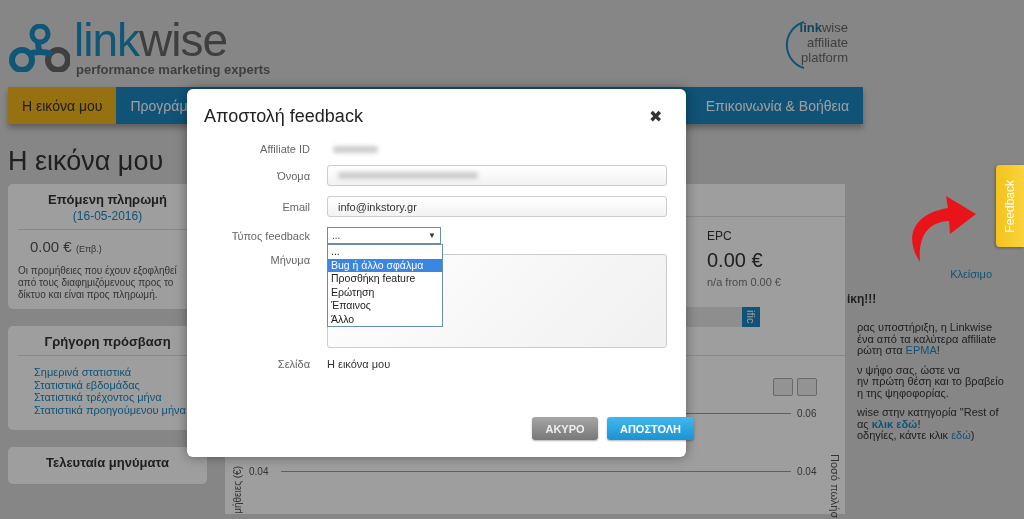 Image resolution: width=1024 pixels, height=519 pixels. What do you see at coordinates (151, 40) in the screenshot?
I see `logo-wordmark: linkwise` at bounding box center [151, 40].